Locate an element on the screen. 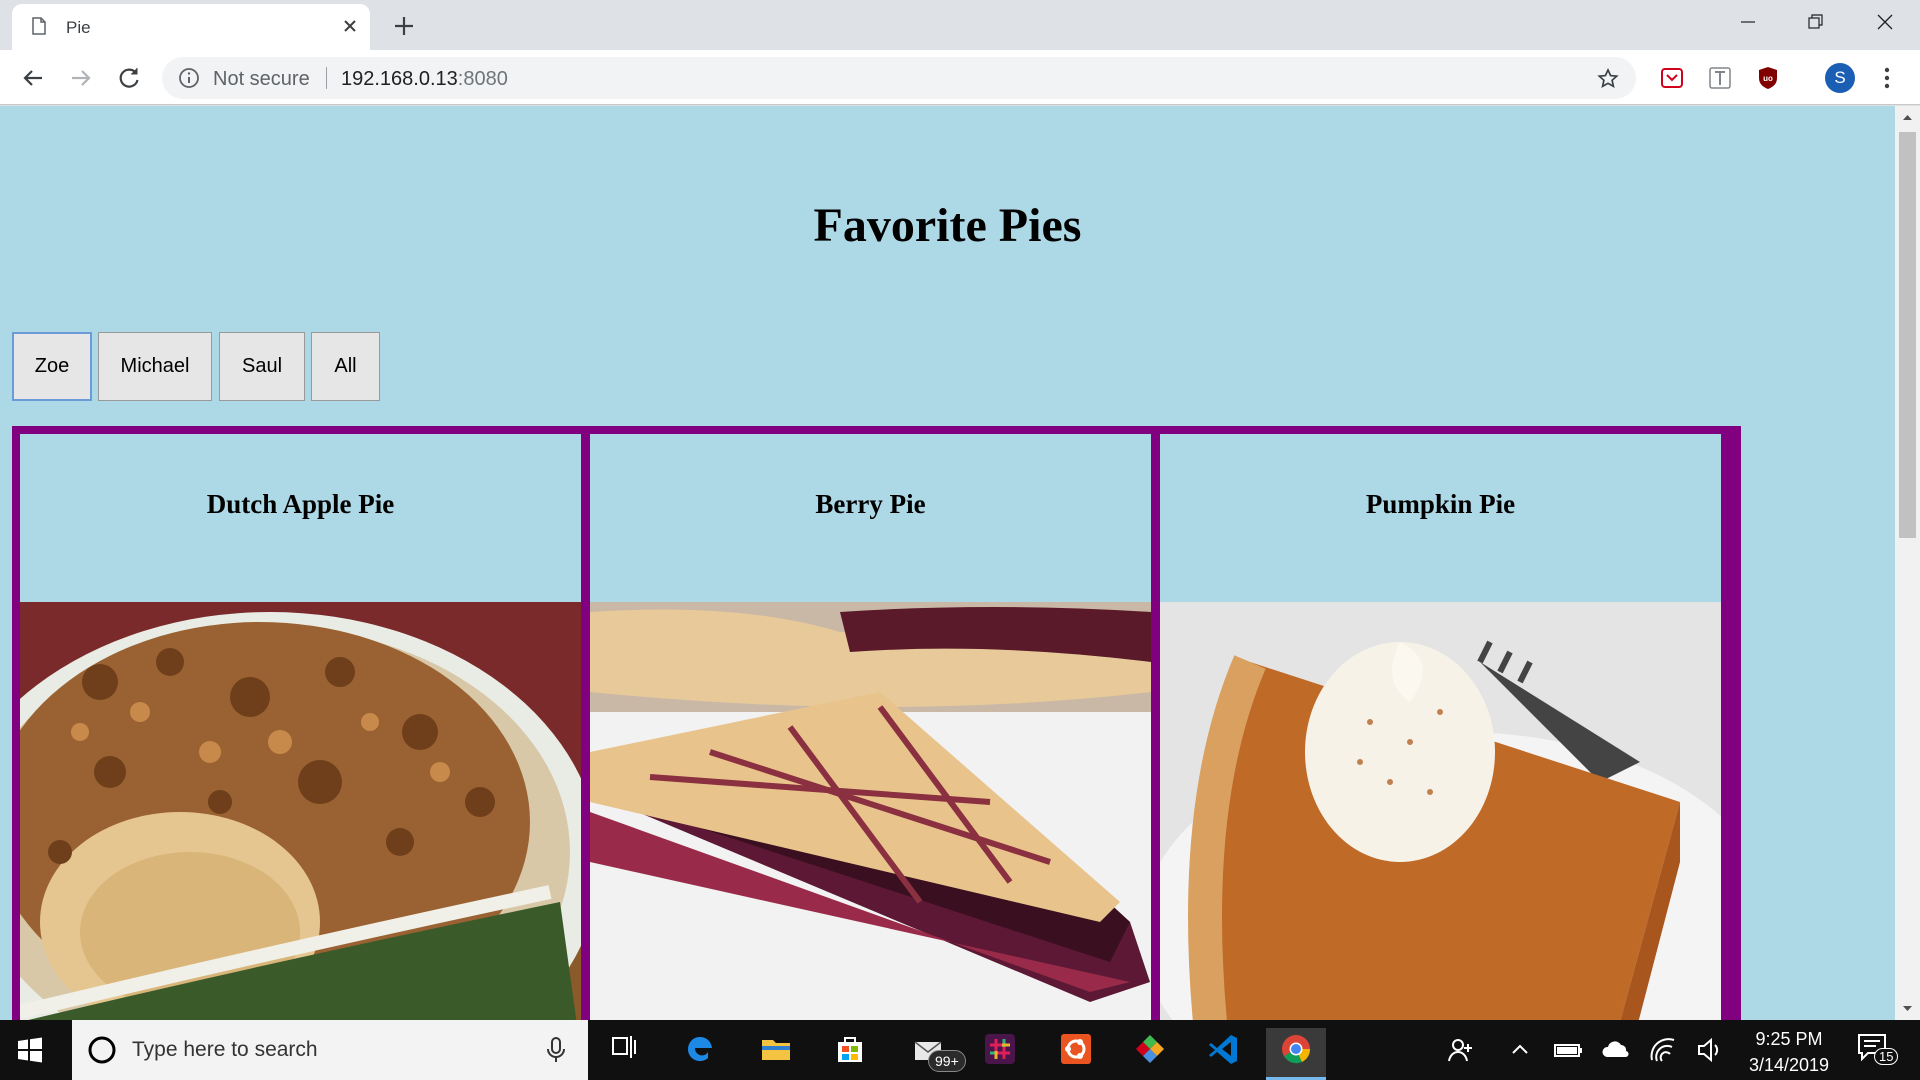  mail-unread-badge: 99+ is located at coordinates (947, 1061).